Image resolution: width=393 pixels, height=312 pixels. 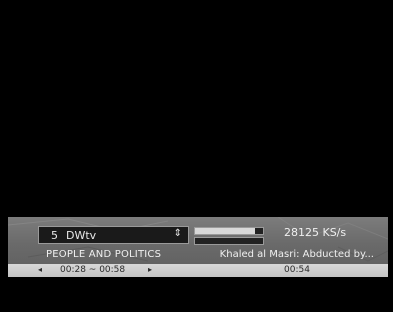 I want to click on program-time-range: 00:28 ~ 00:58, so click(x=93, y=270).